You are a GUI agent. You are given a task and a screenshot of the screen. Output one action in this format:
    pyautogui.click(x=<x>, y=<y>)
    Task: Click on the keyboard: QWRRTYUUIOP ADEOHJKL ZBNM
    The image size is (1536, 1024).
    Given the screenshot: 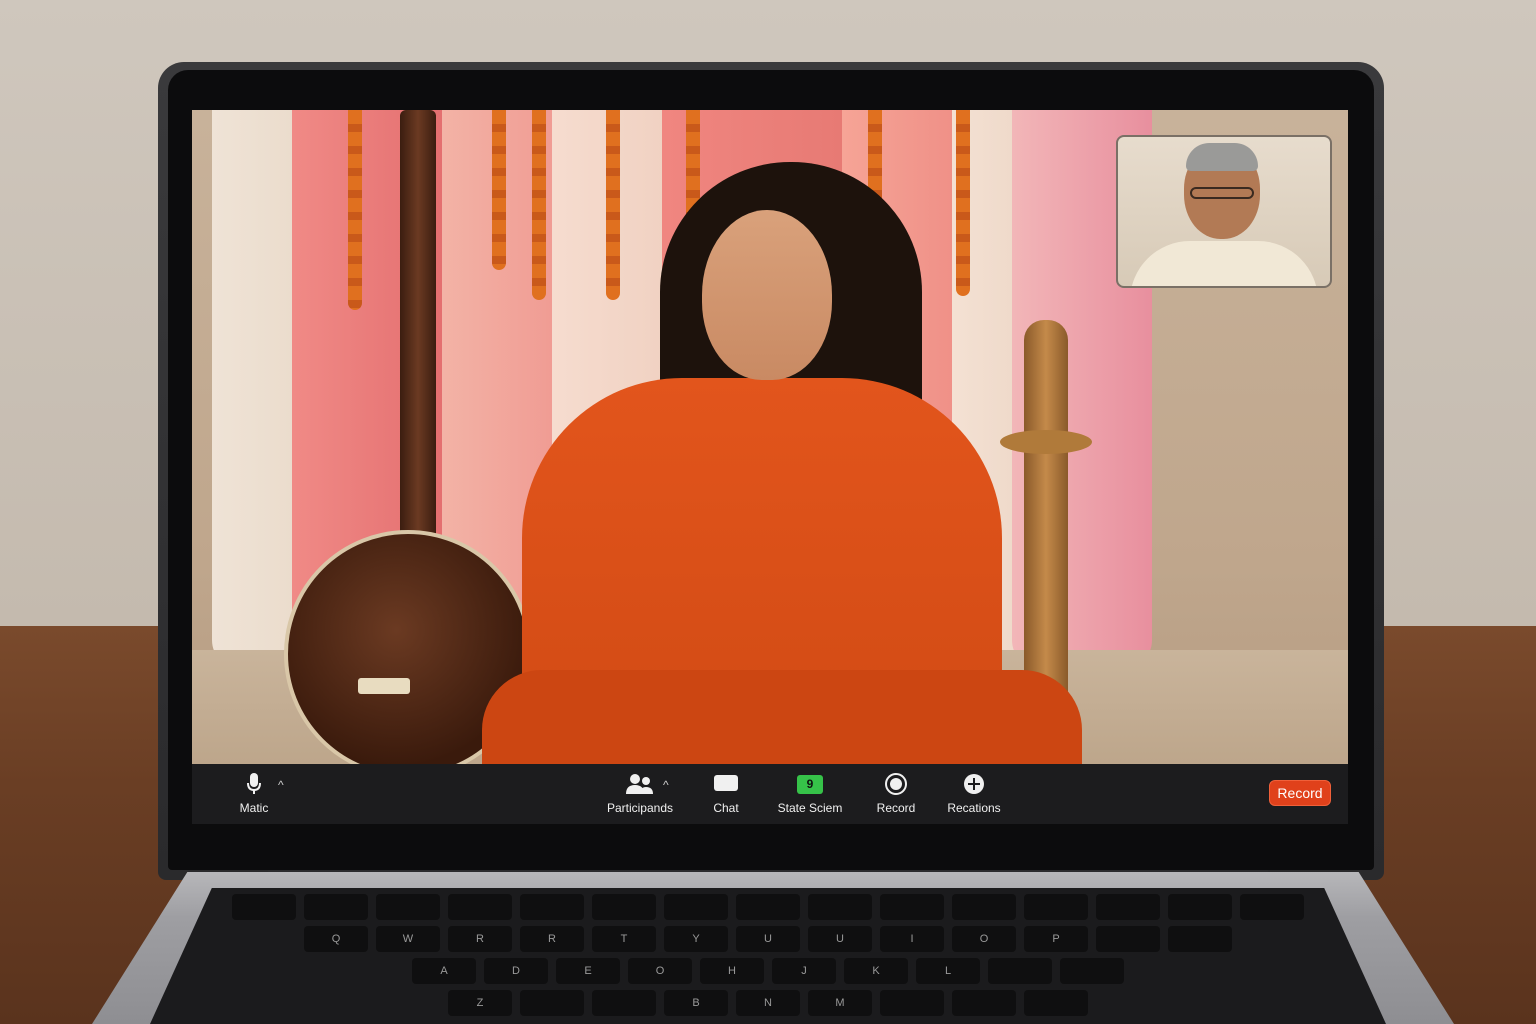 What is the action you would take?
    pyautogui.click(x=768, y=956)
    